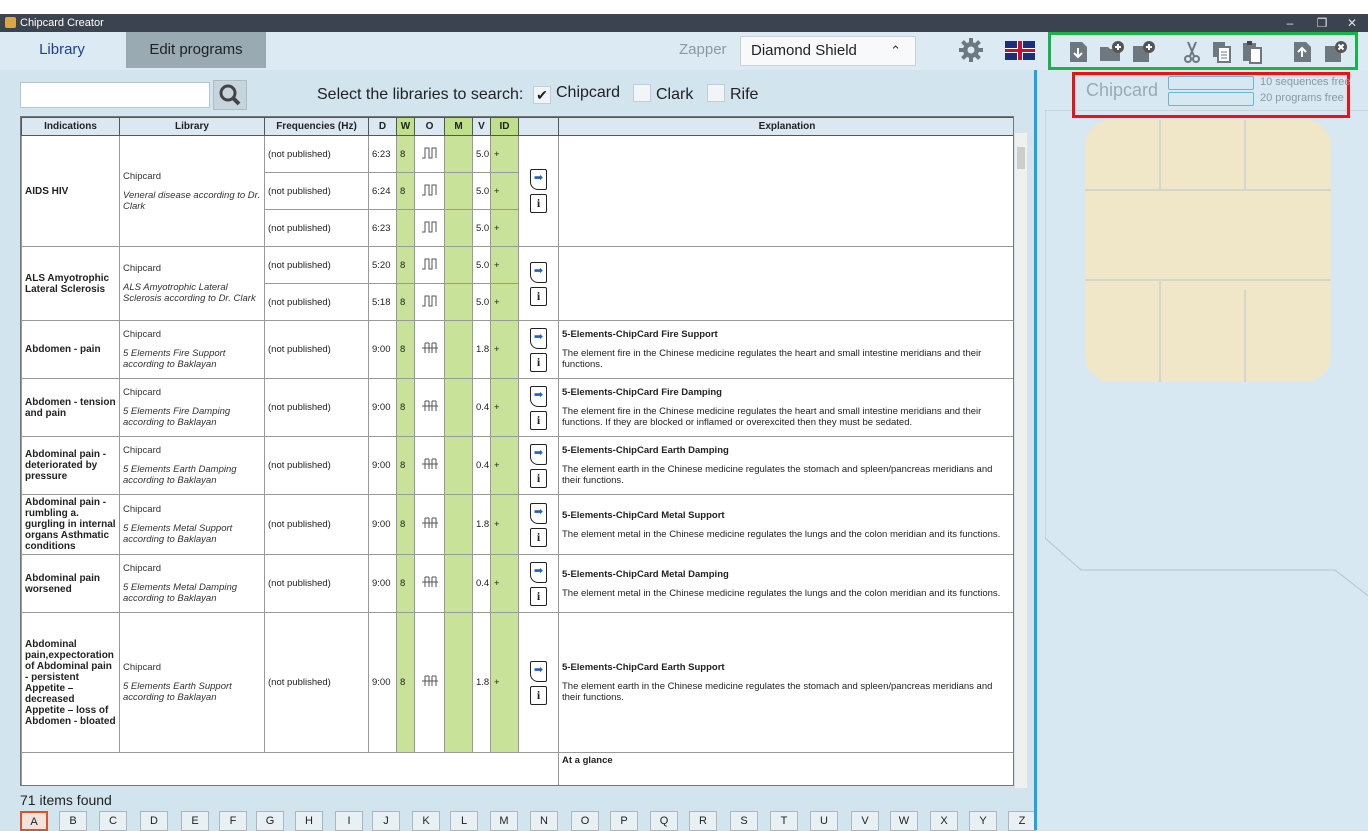  What do you see at coordinates (1336, 52) in the screenshot?
I see `card-delete-icon` at bounding box center [1336, 52].